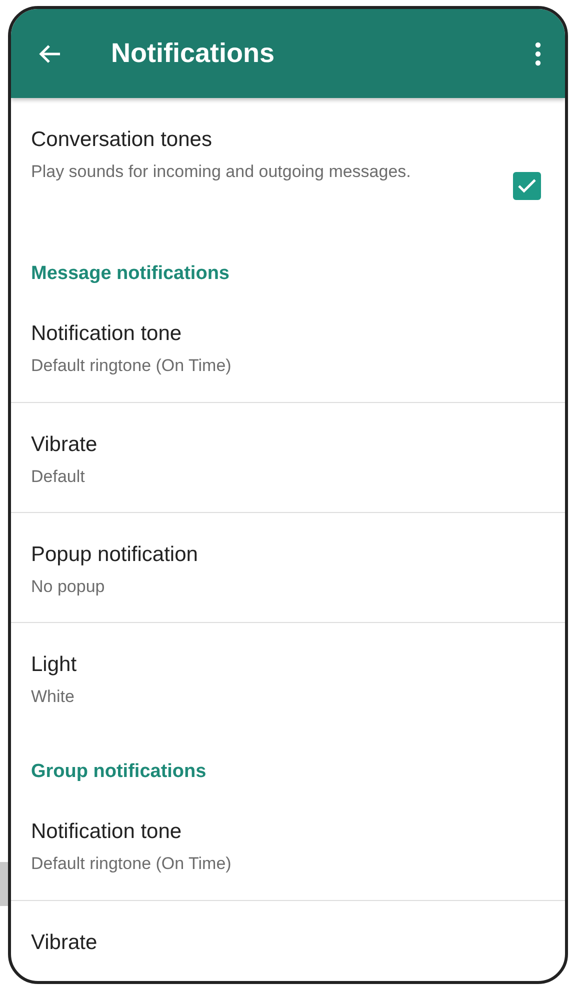 The height and width of the screenshot is (987, 572). I want to click on section-header: Group notifications, so click(119, 772).